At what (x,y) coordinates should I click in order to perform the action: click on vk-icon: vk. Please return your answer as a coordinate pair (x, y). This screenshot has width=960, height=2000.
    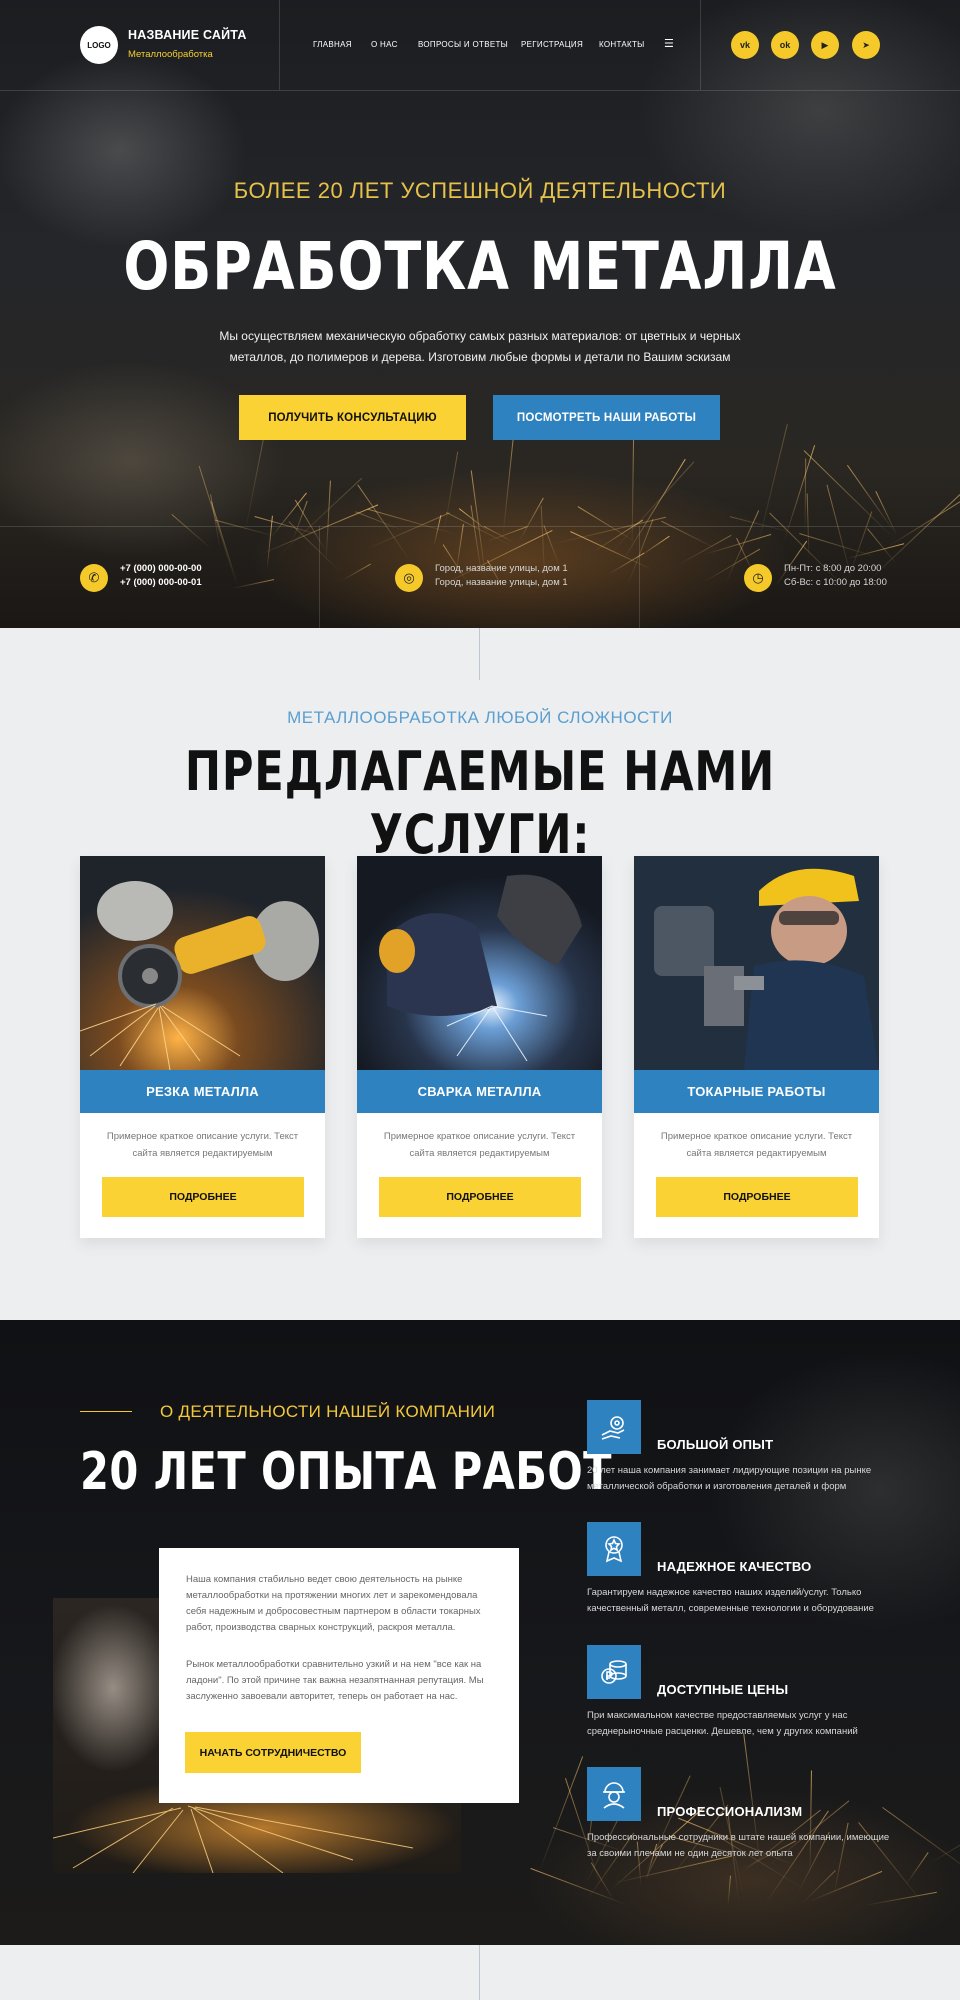
    Looking at the image, I should click on (745, 45).